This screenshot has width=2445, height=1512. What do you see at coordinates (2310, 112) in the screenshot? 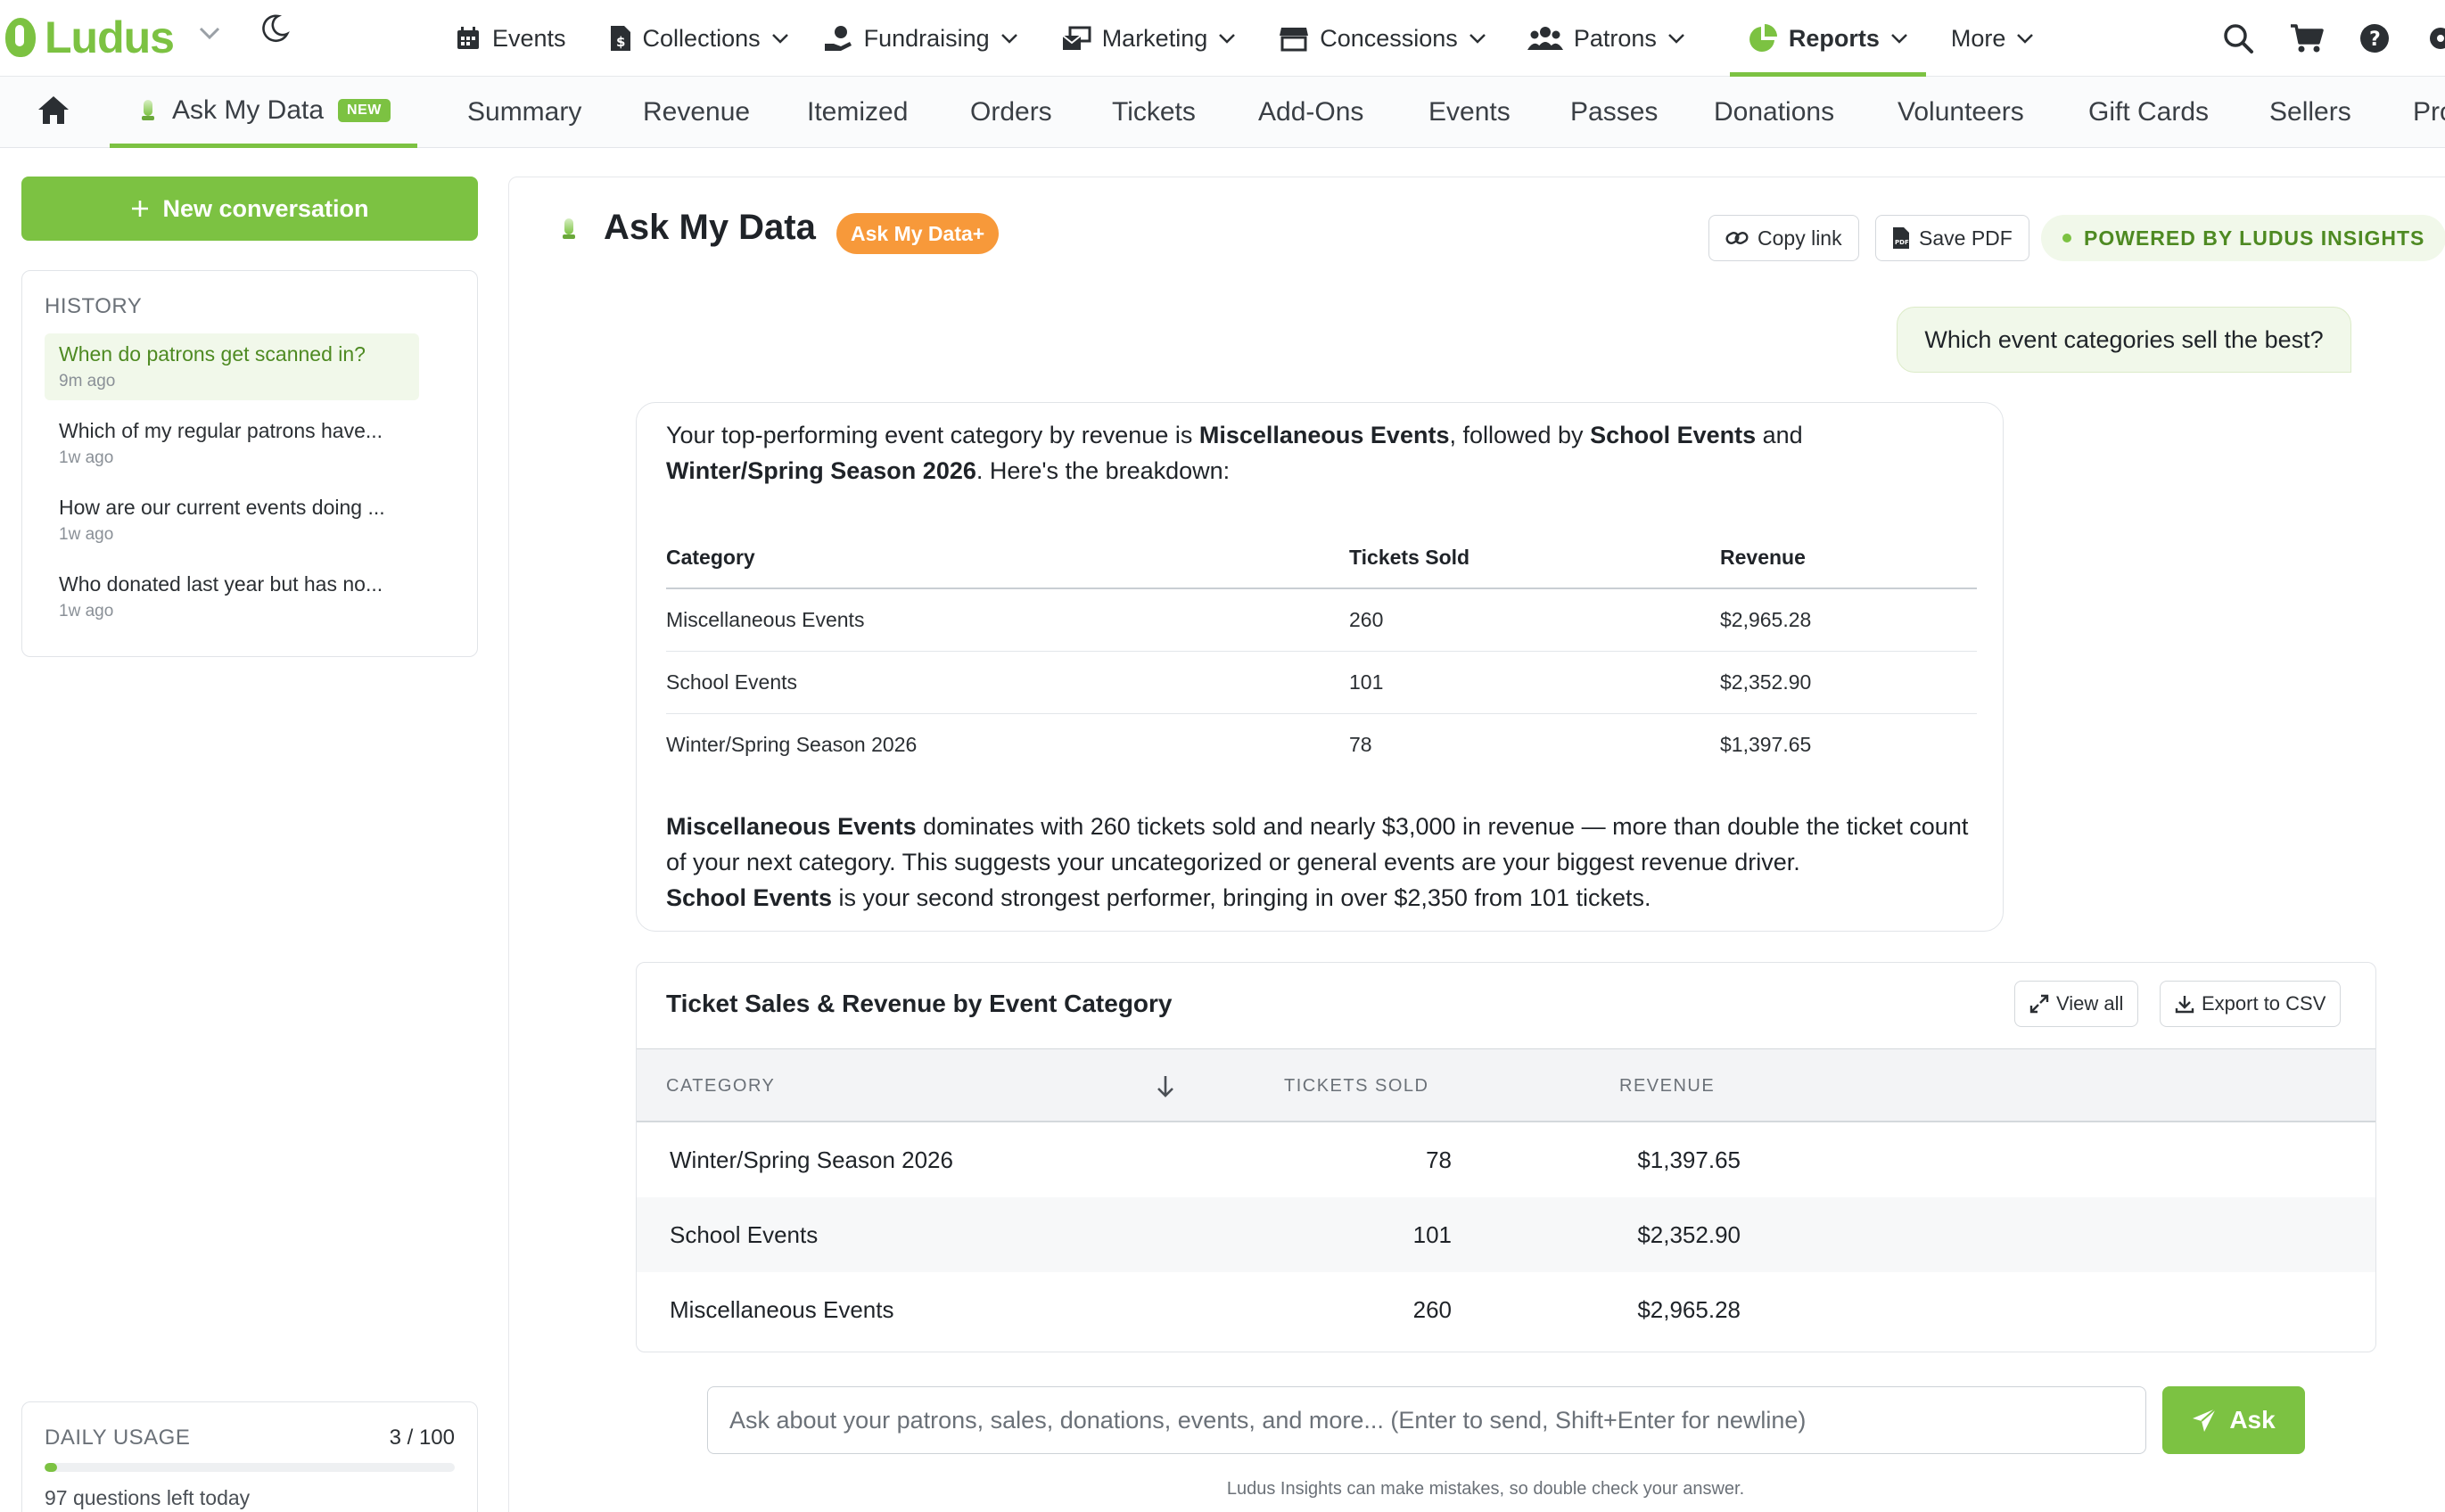
I see `tab-sellers: Sellers` at bounding box center [2310, 112].